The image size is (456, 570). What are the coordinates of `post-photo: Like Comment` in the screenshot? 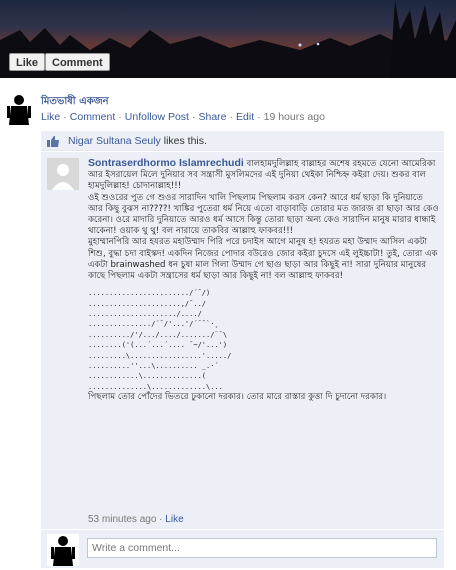 It's located at (228, 39).